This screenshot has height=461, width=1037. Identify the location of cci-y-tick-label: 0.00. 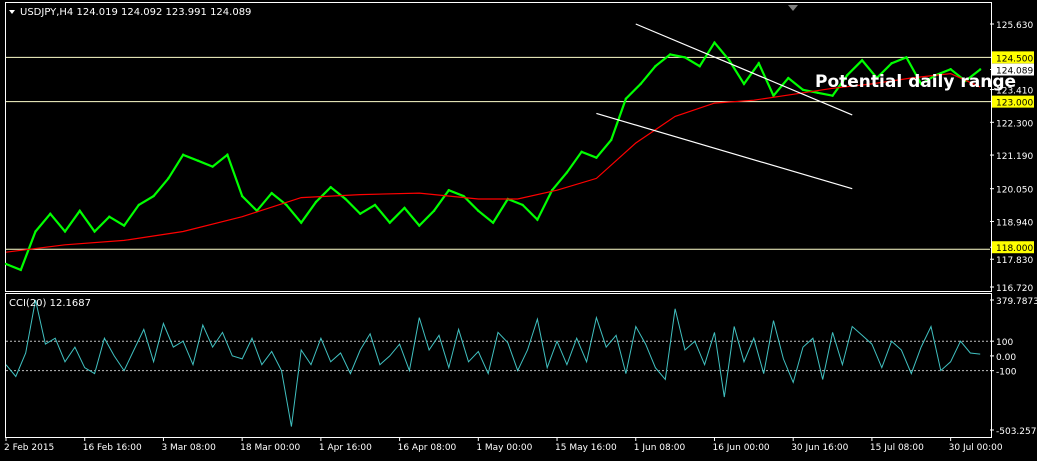
(1006, 358).